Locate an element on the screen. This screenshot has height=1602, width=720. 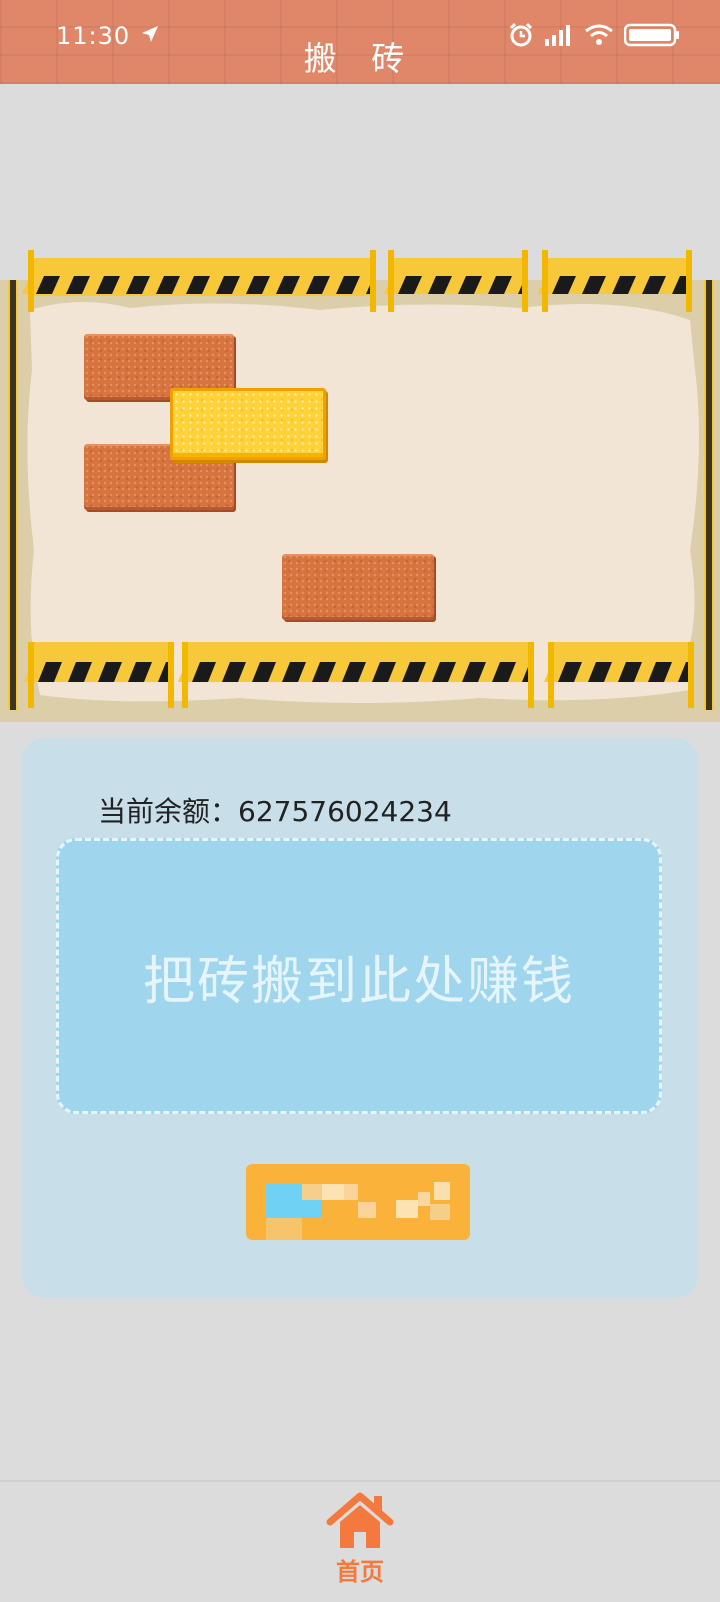
page-title: 搬 砖 is located at coordinates (360, 58).